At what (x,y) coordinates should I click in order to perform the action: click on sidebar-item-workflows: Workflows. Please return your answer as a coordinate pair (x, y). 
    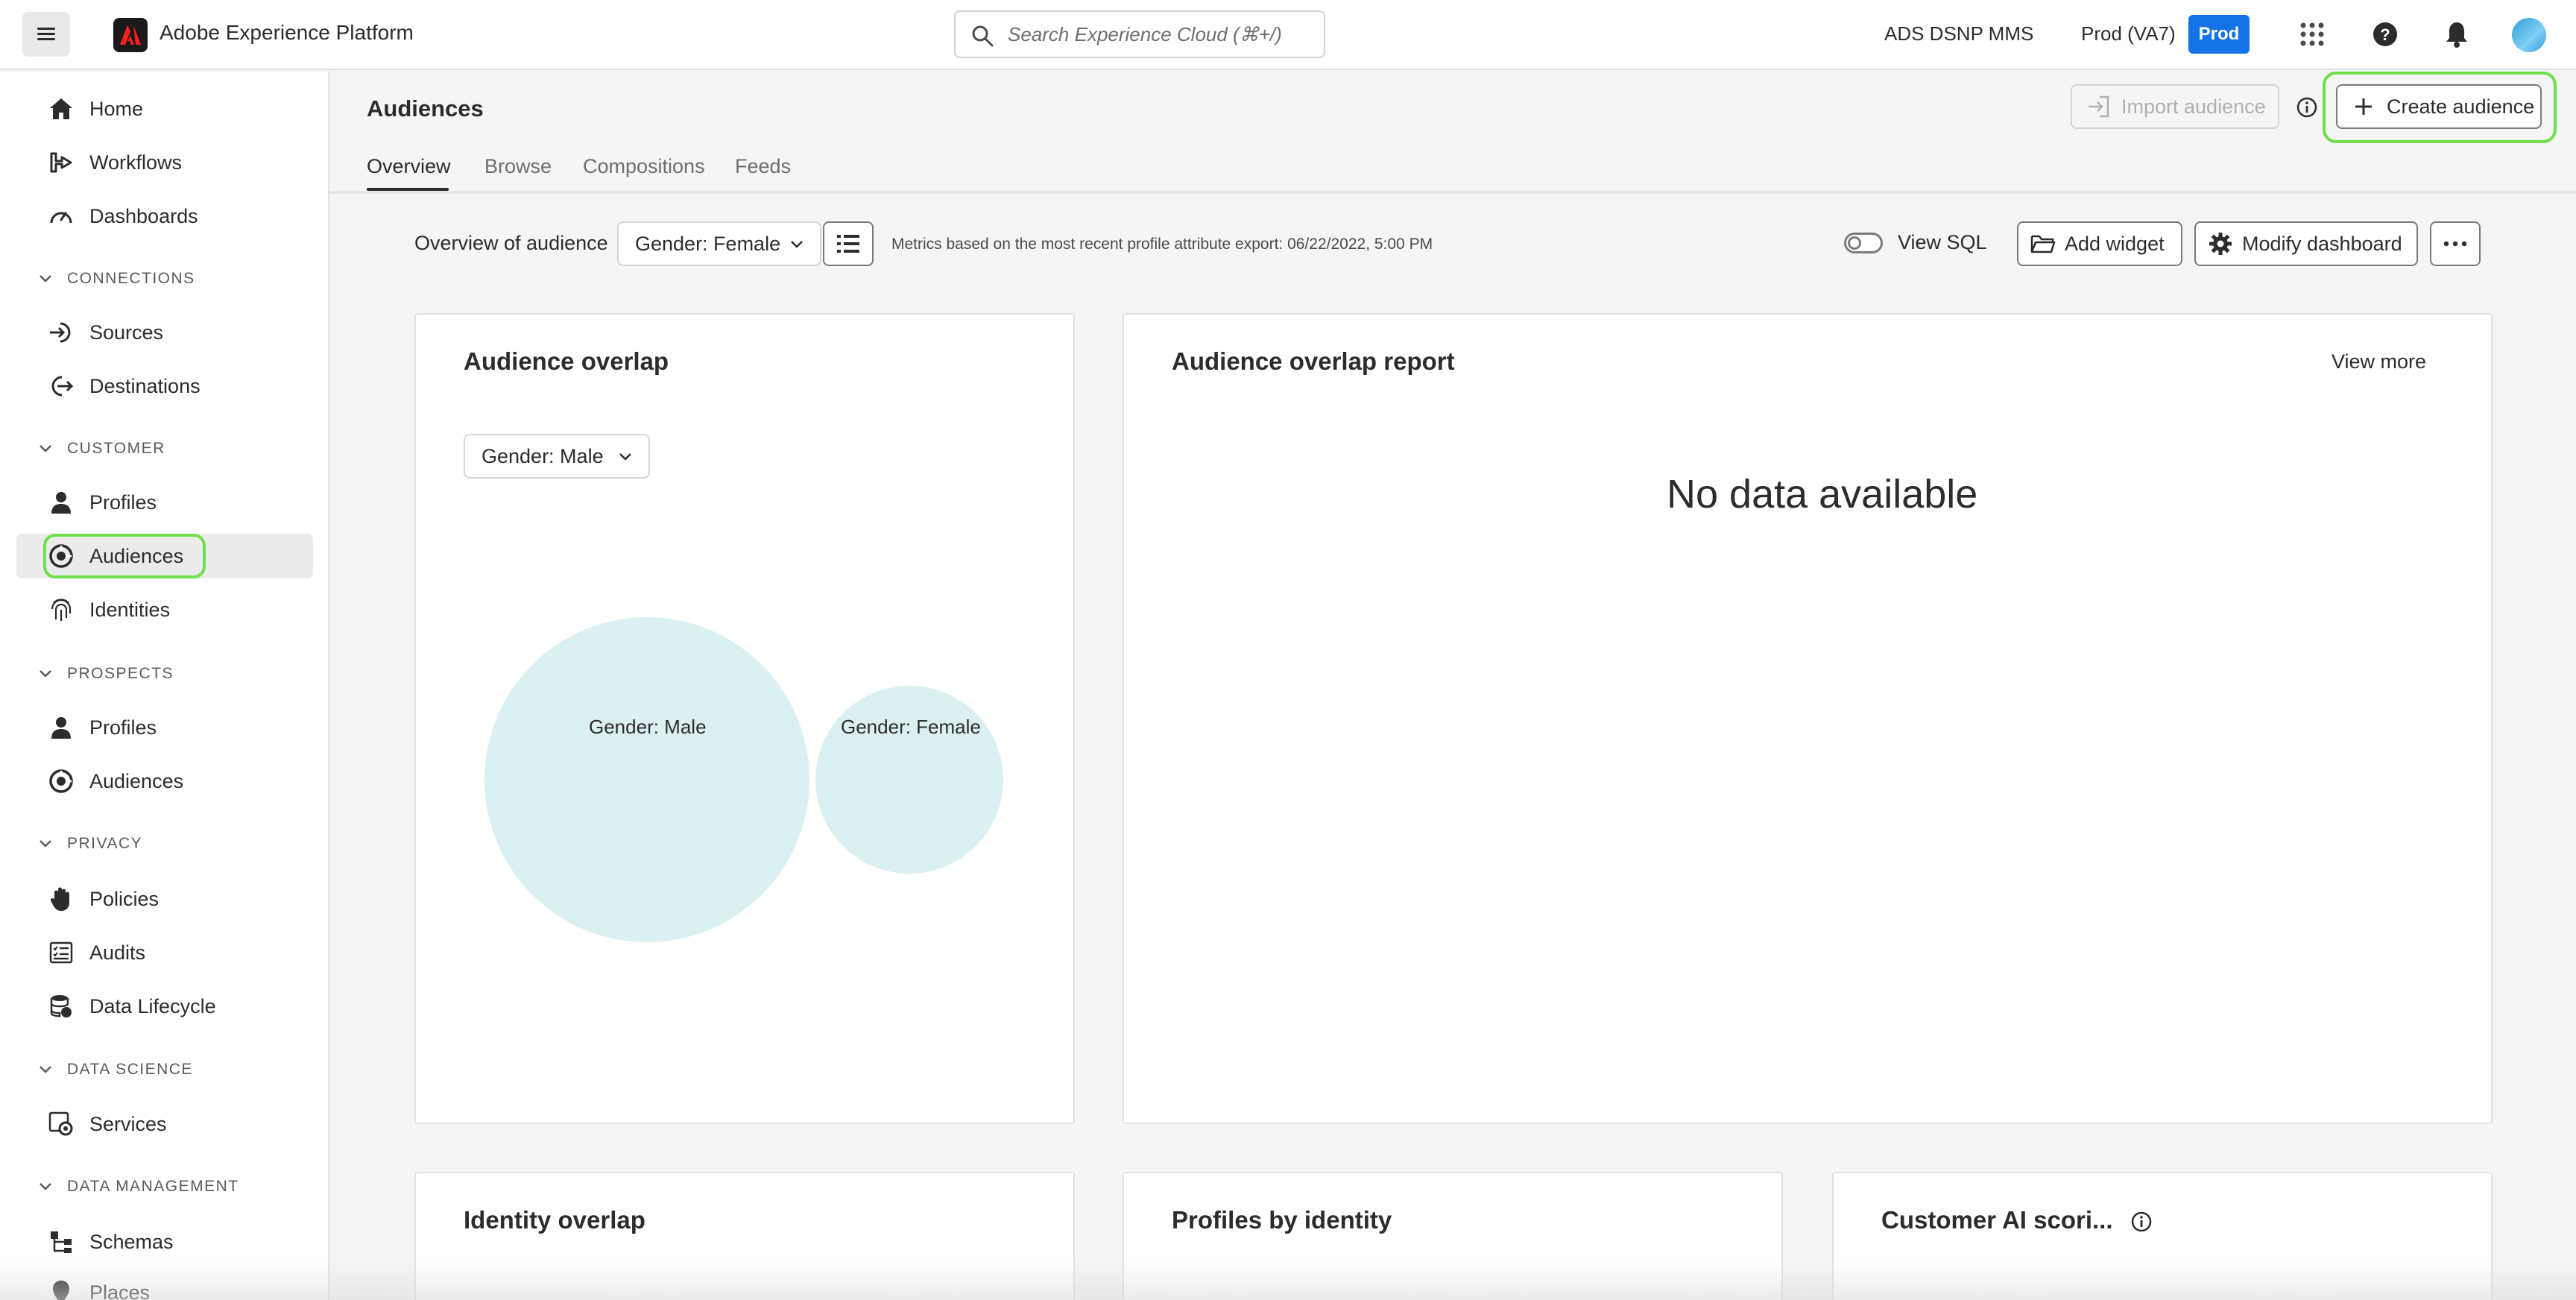
    Looking at the image, I should click on (164, 162).